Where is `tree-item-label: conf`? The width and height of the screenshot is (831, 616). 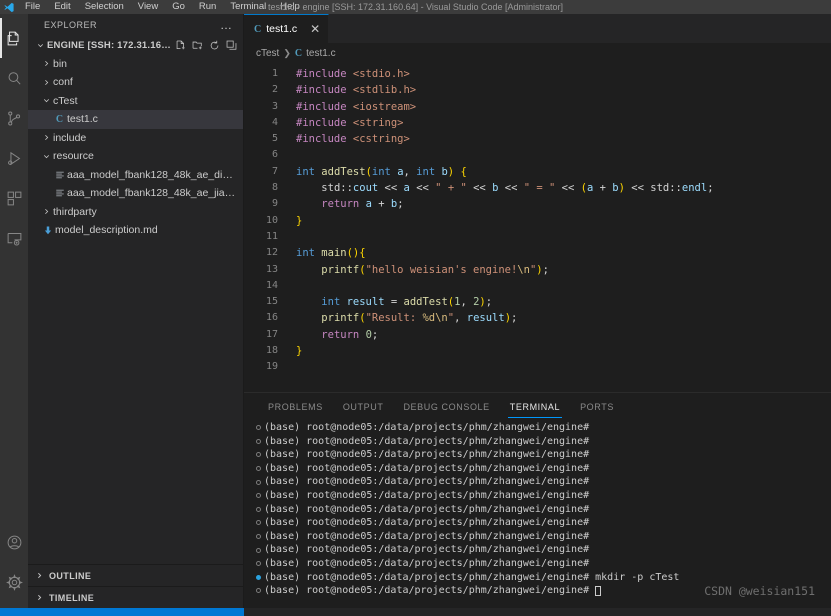 tree-item-label: conf is located at coordinates (63, 82).